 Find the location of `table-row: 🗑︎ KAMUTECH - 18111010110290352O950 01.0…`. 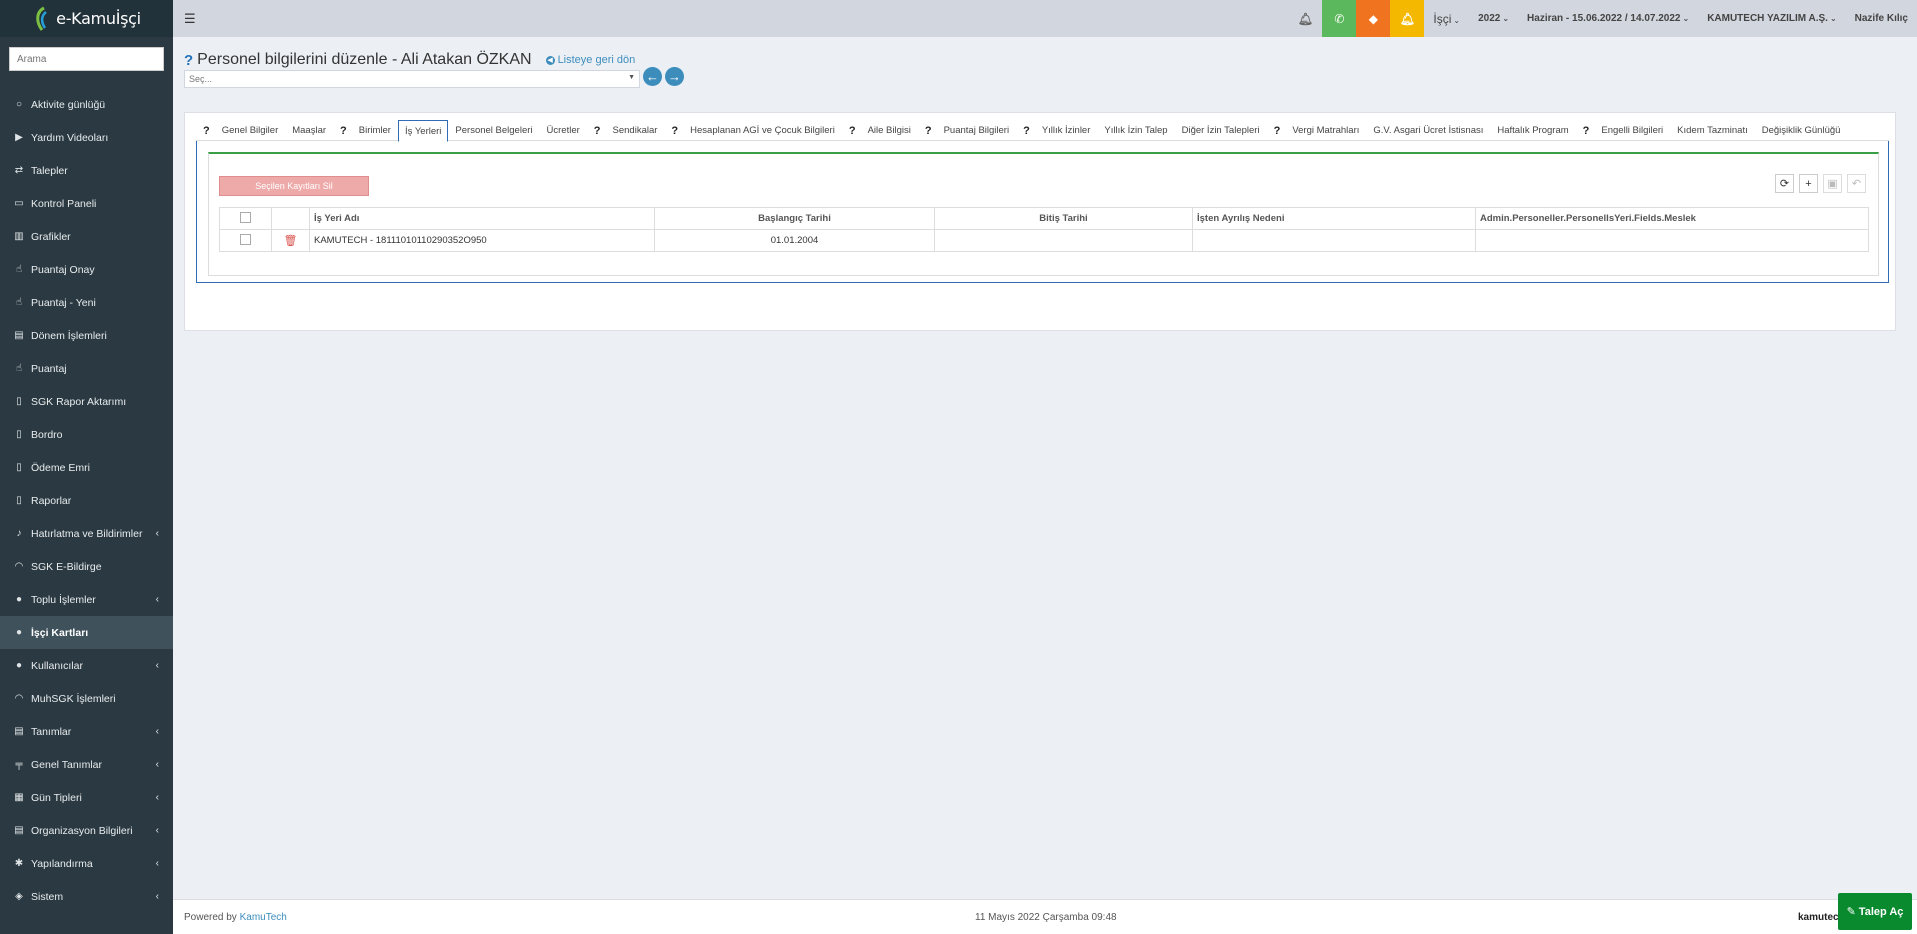

table-row: 🗑︎ KAMUTECH - 18111010110290352O950 01.0… is located at coordinates (1044, 240).